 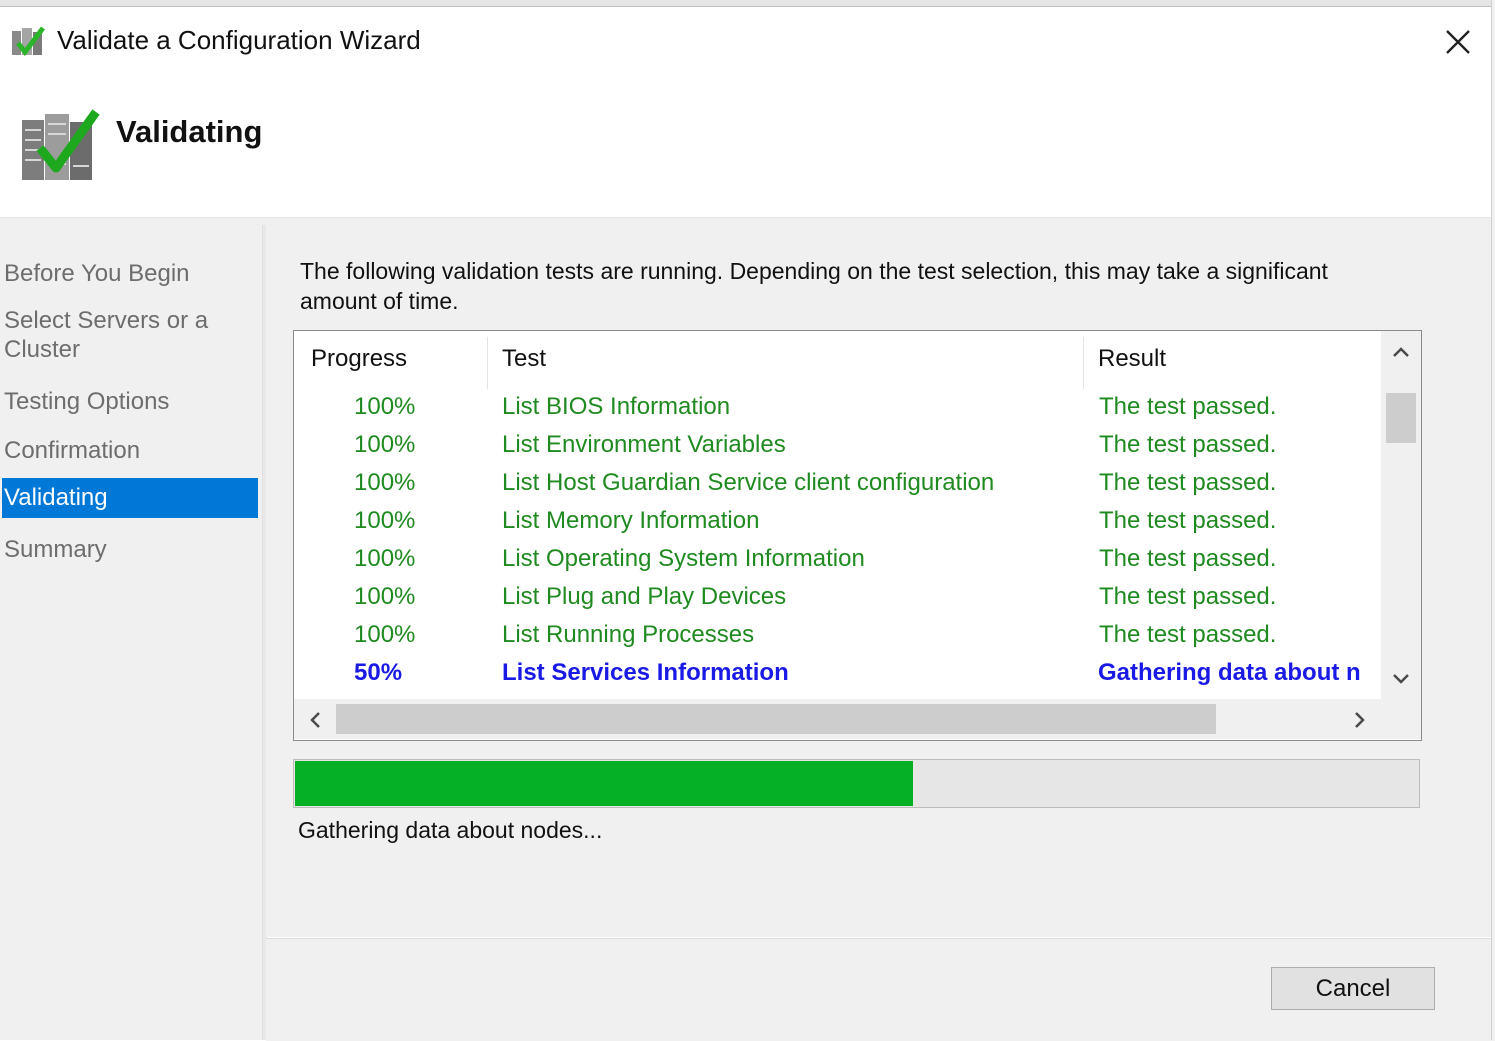 I want to click on horizontal-scrollbar, so click(x=837, y=719).